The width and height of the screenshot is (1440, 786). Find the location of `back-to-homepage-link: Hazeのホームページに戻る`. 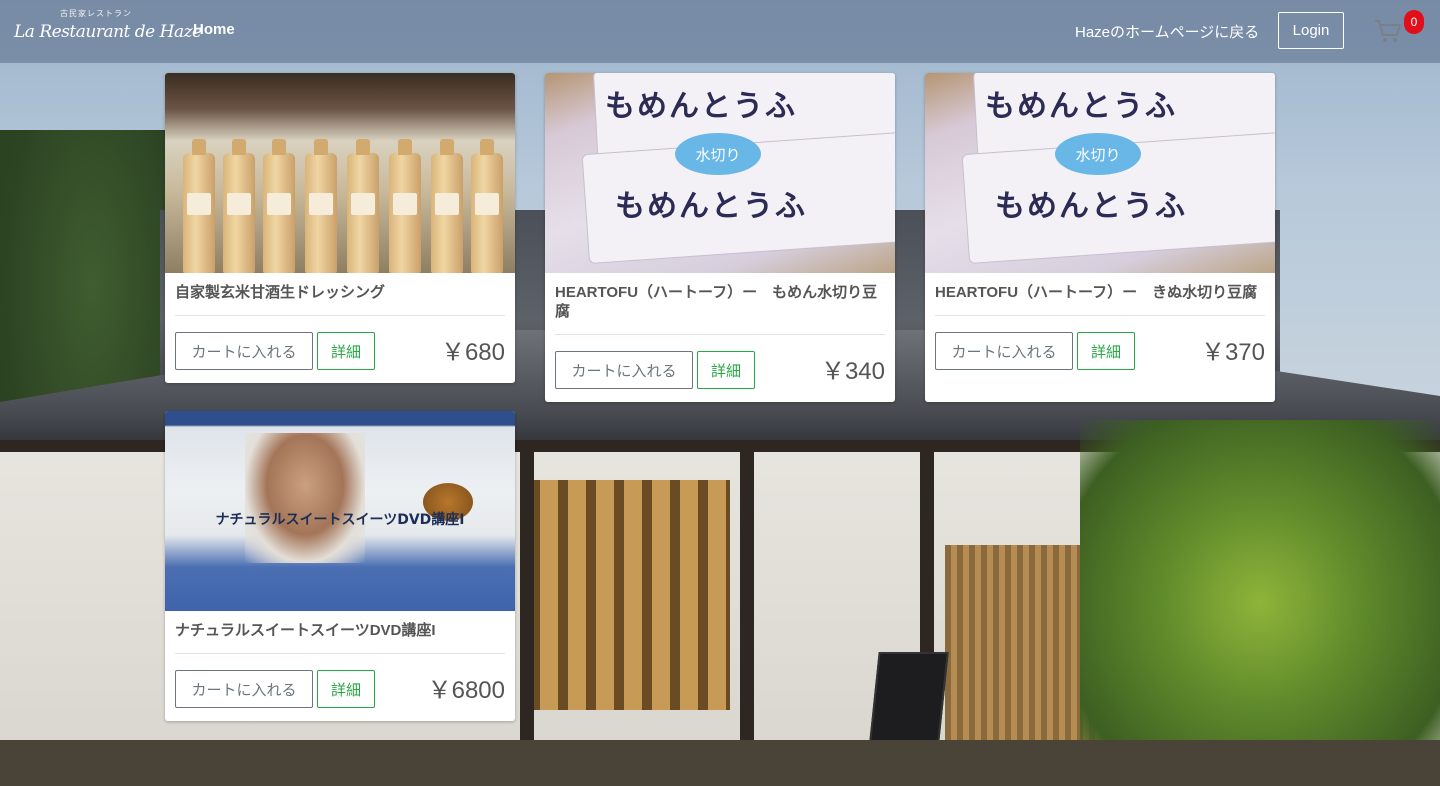

back-to-homepage-link: Hazeのホームページに戻る is located at coordinates (1167, 31).